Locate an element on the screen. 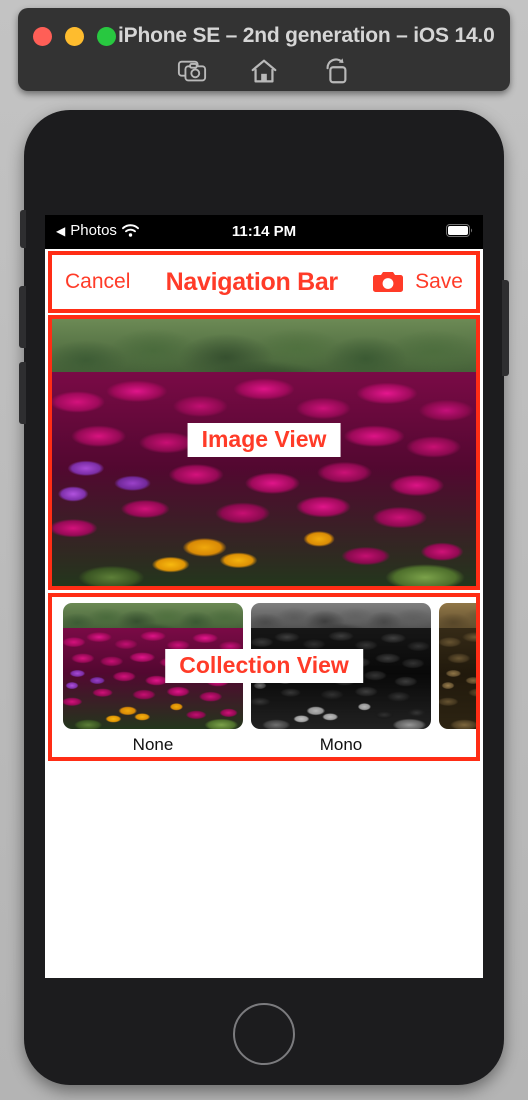 The height and width of the screenshot is (1100, 528). silent-switch is located at coordinates (23, 229).